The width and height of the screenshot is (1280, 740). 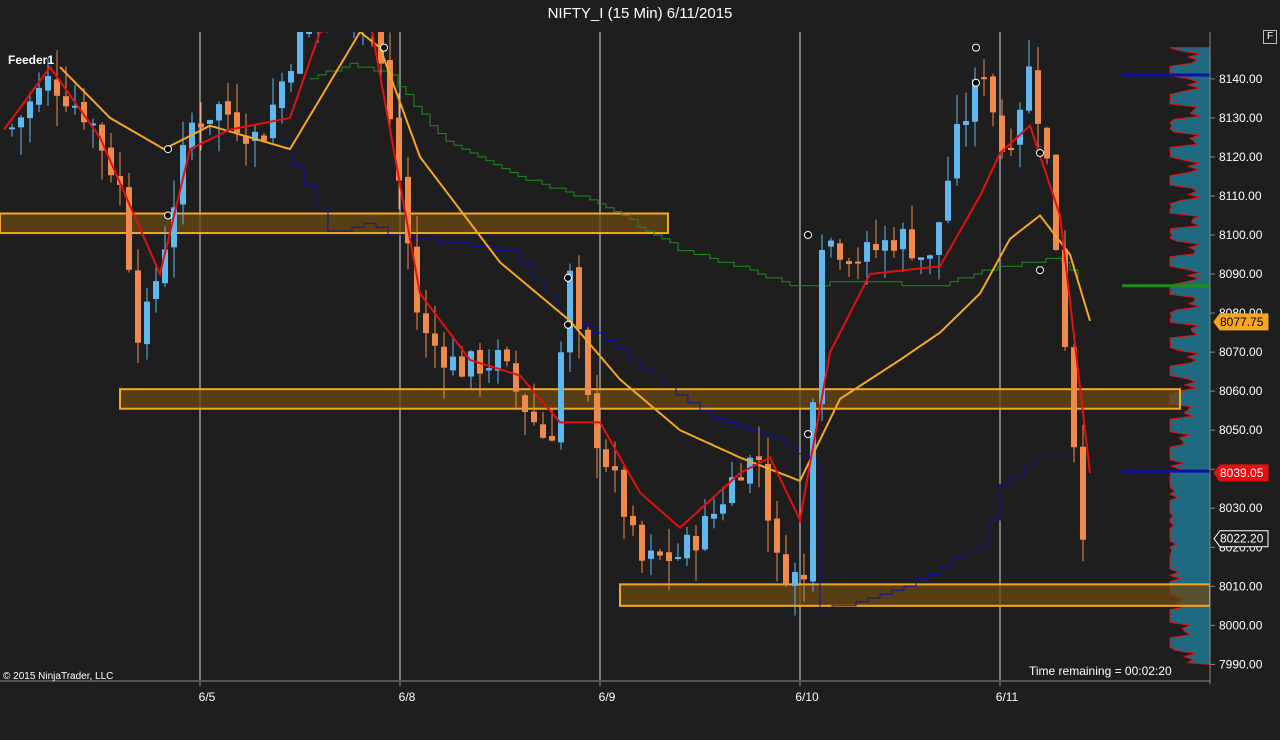 What do you see at coordinates (1241, 391) in the screenshot?
I see `price-tick-label: 8060.00` at bounding box center [1241, 391].